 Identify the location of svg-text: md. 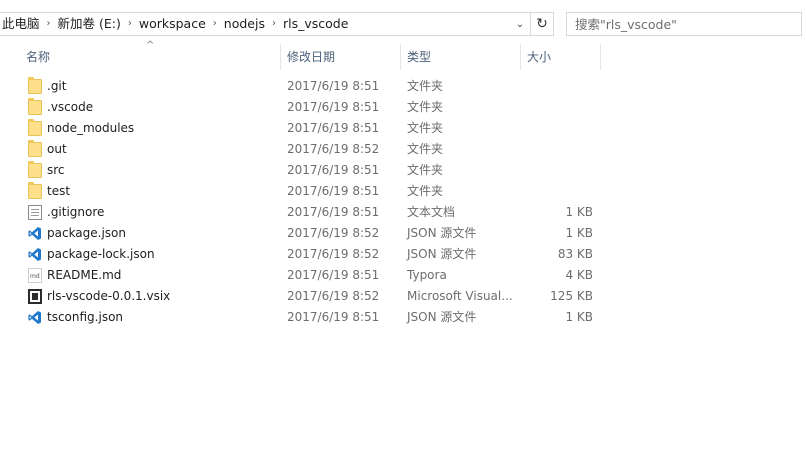
(35, 276).